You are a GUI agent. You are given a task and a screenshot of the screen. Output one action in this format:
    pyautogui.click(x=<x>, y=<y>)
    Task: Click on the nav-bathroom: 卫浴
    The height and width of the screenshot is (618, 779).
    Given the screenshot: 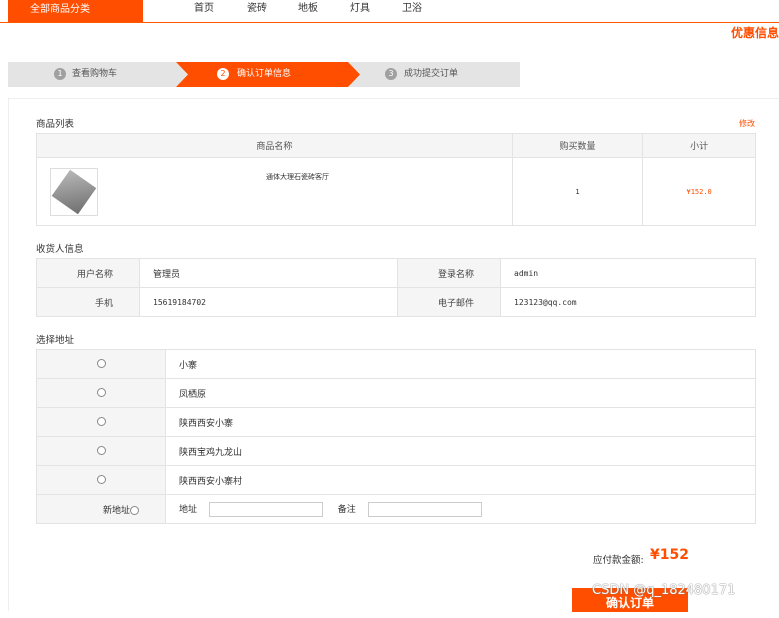 What is the action you would take?
    pyautogui.click(x=412, y=9)
    